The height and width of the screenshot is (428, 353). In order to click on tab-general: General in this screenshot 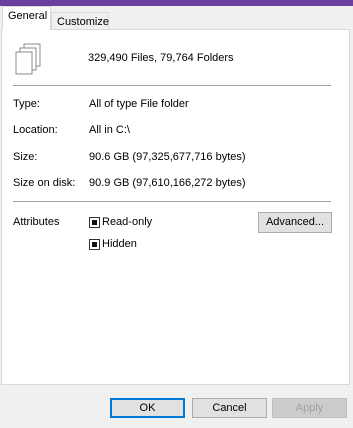, I will do `click(26, 18)`.